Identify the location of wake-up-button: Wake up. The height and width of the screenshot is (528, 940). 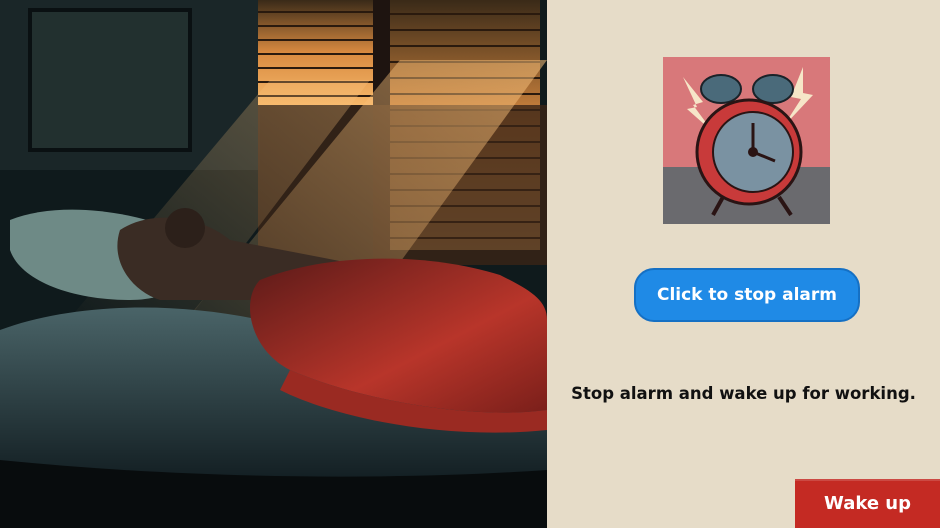
(867, 503).